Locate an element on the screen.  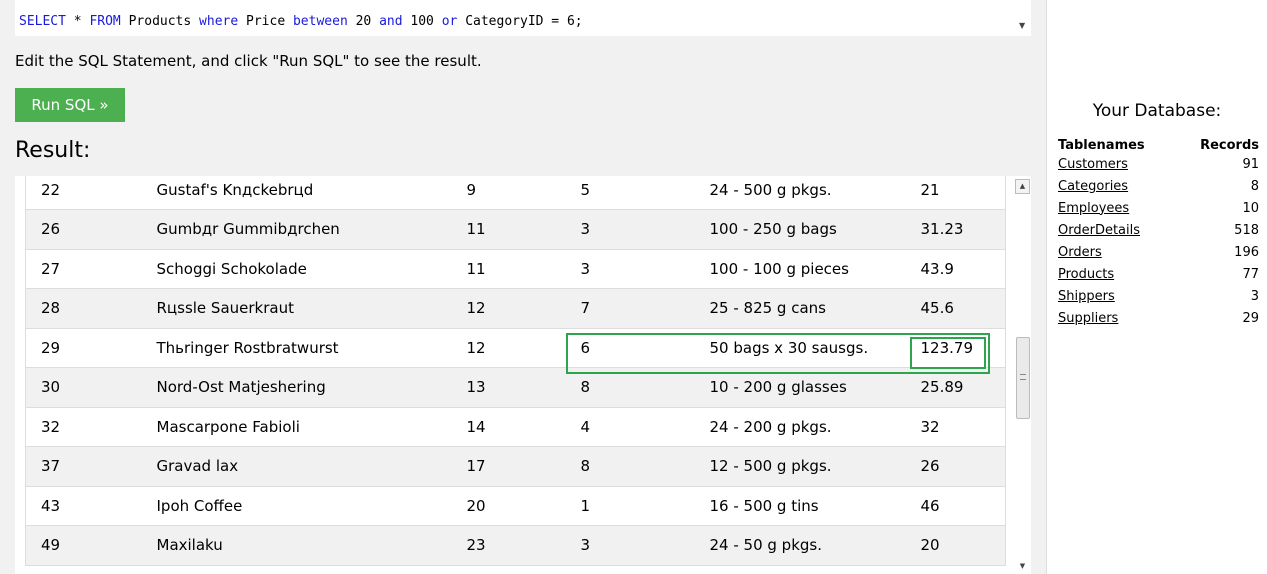
table-name-cell: OrderDetails is located at coordinates (1118, 230).